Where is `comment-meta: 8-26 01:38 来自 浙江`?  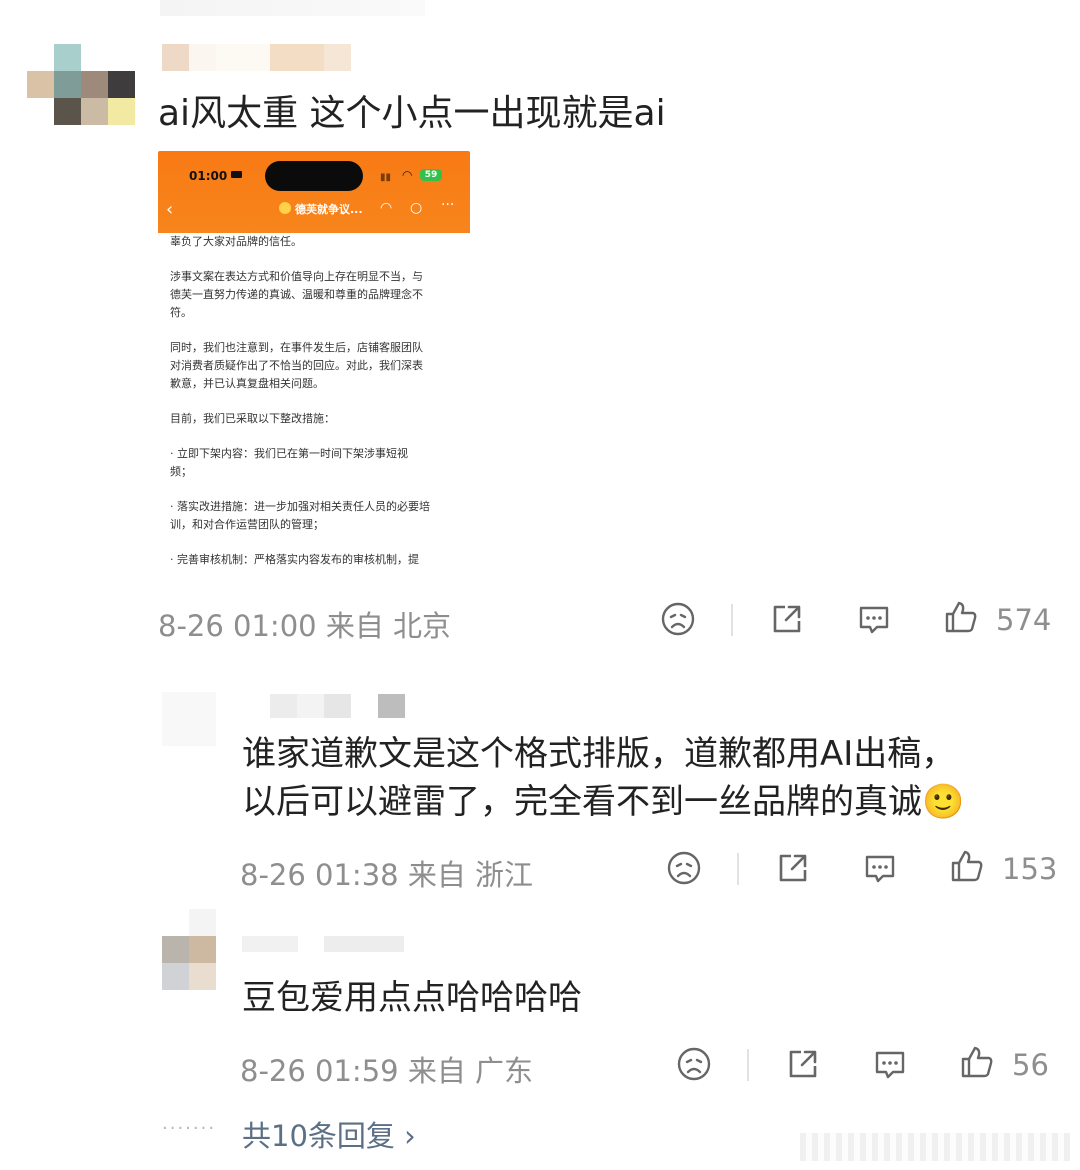
comment-meta: 8-26 01:38 来自 浙江 is located at coordinates (387, 875).